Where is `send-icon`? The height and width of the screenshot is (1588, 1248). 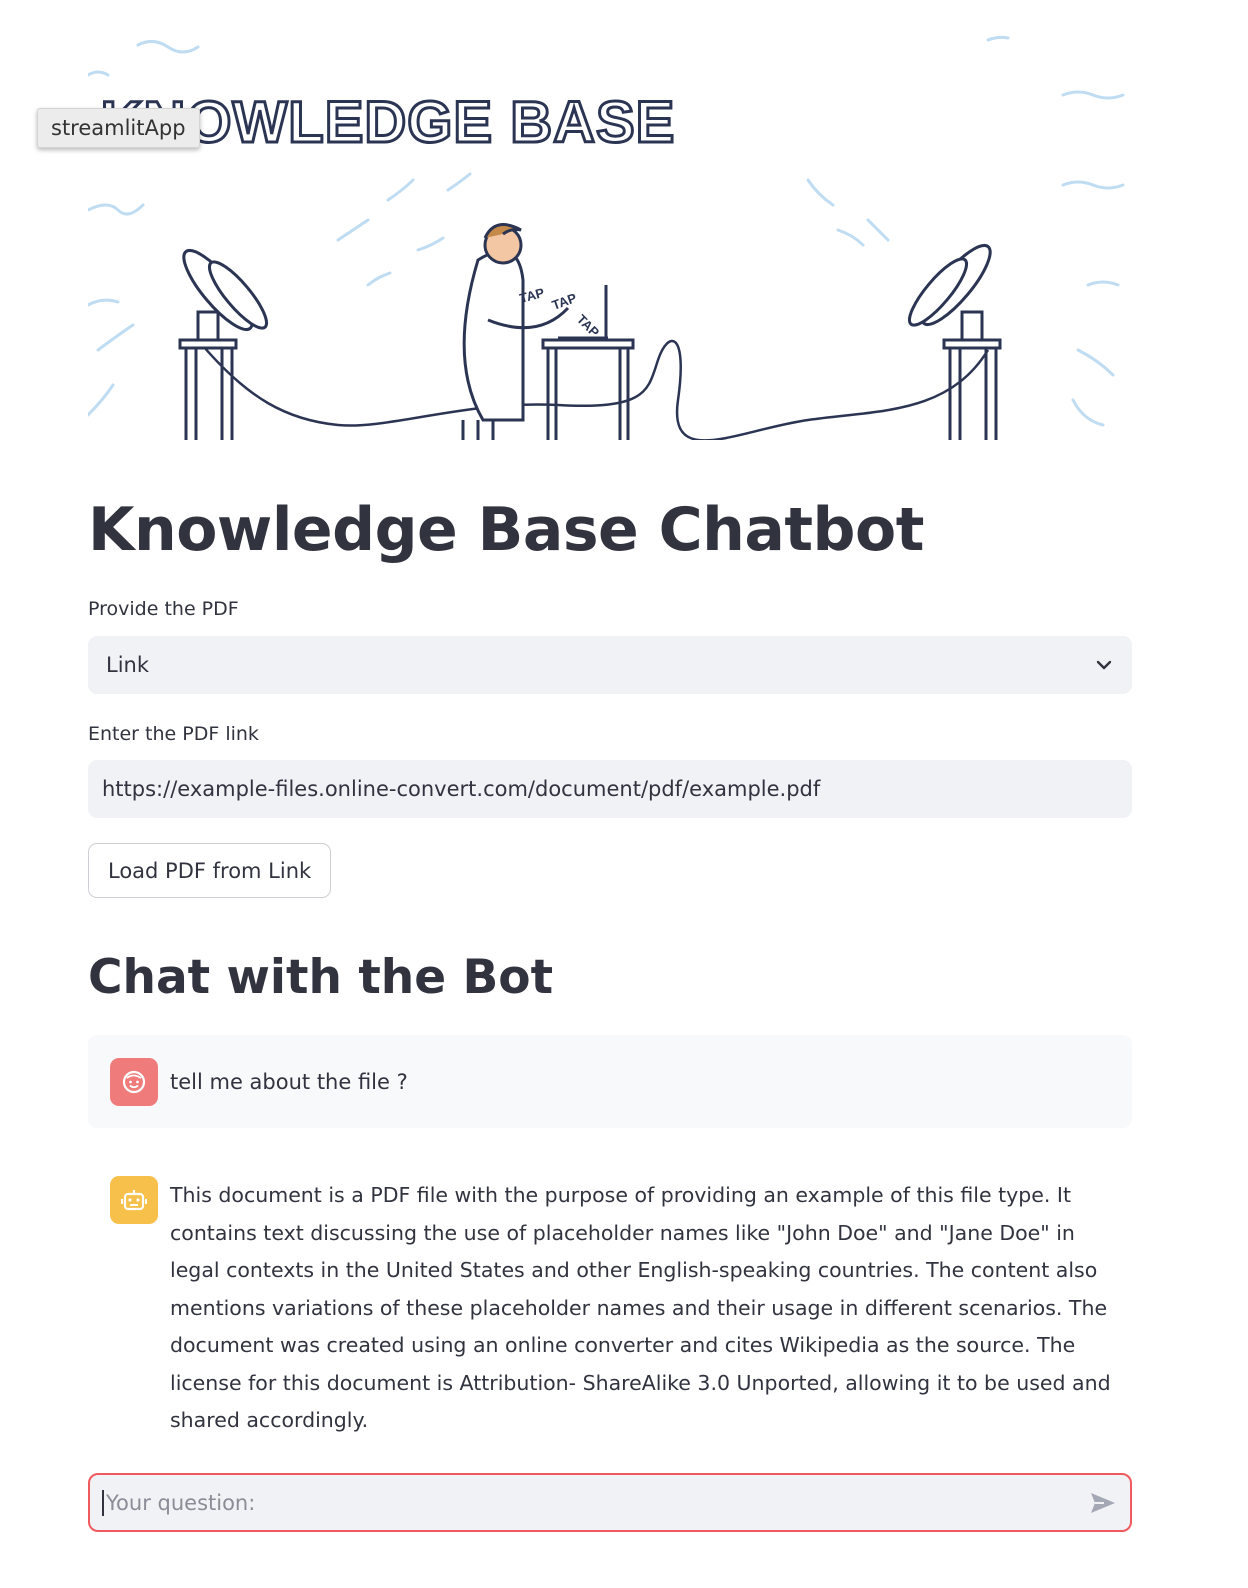 send-icon is located at coordinates (1103, 1502).